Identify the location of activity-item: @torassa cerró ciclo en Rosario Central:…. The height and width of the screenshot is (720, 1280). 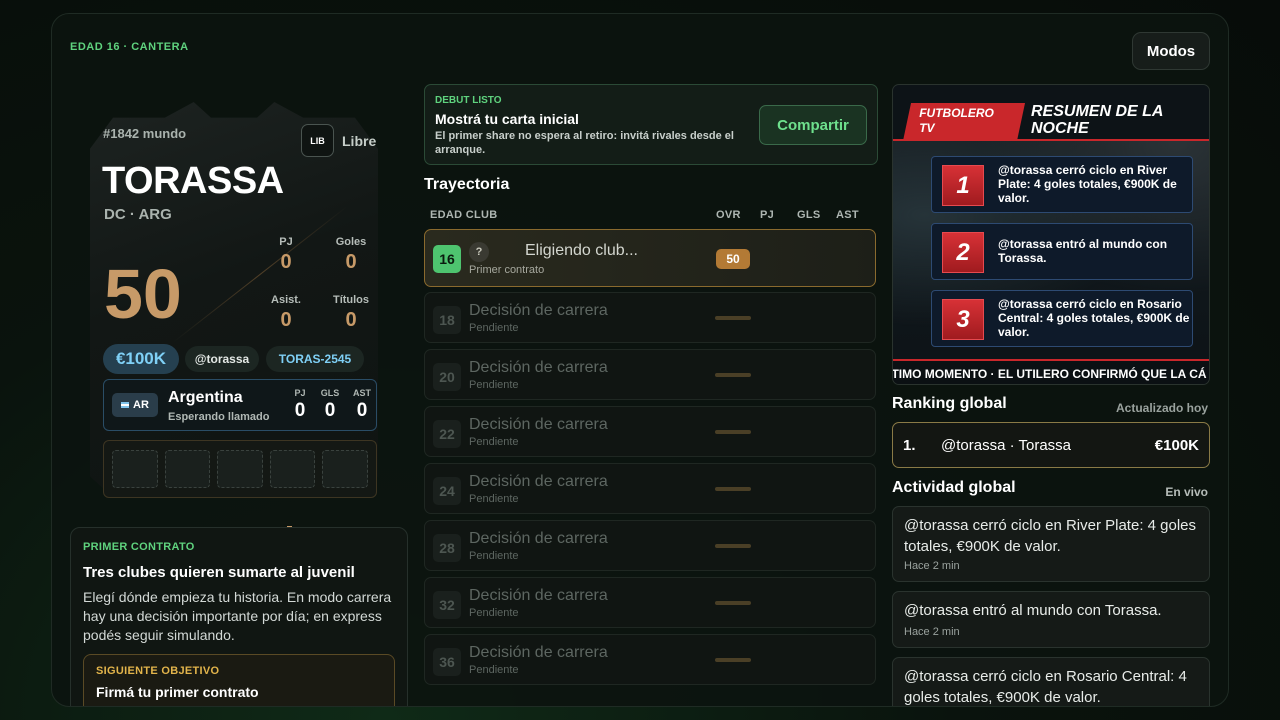
(1051, 681).